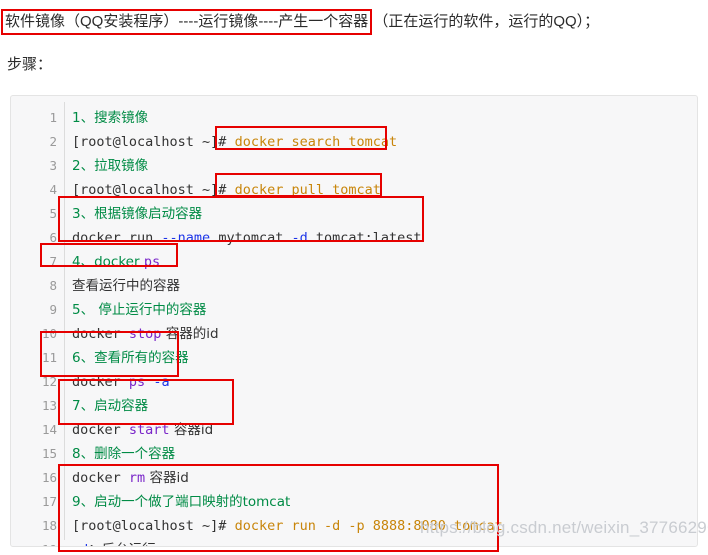 The image size is (708, 555). What do you see at coordinates (364, 238) in the screenshot?
I see `code-token: tomcat:latest` at bounding box center [364, 238].